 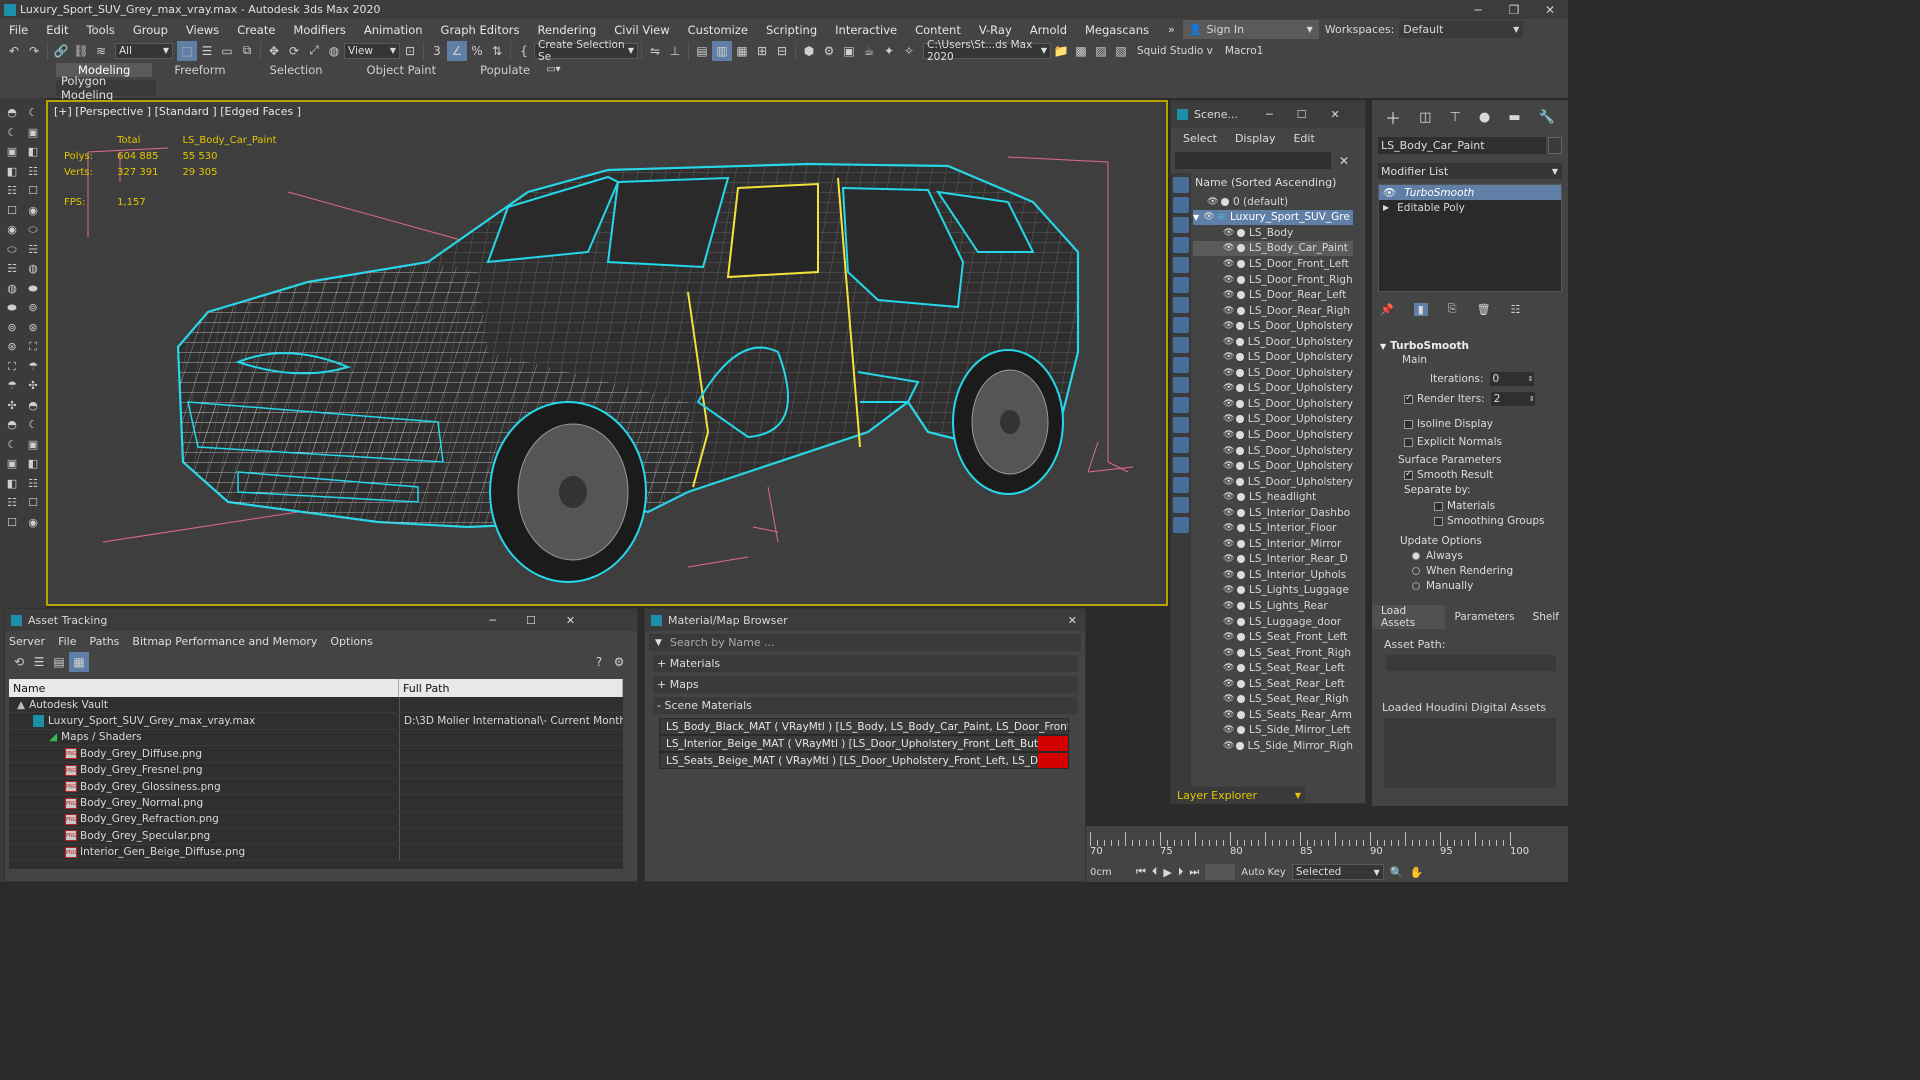 I want to click on menu-modifiers: Modifiers, so click(x=319, y=30).